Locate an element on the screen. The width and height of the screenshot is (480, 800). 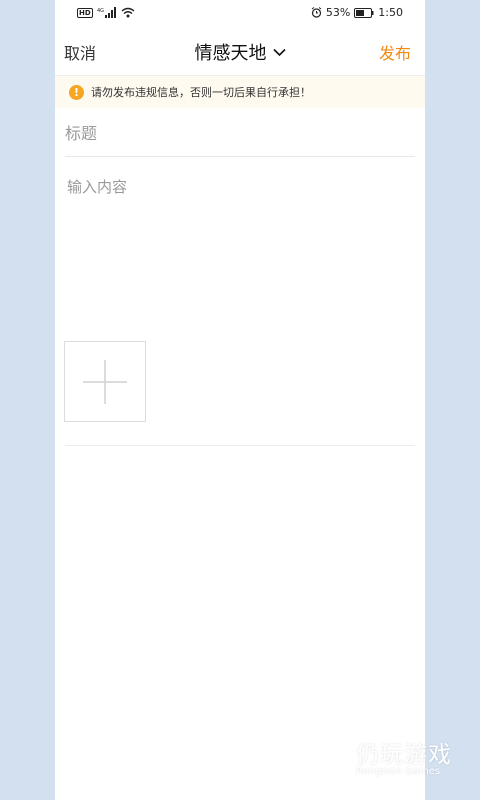
status-left: HD 4G is located at coordinates (106, 12).